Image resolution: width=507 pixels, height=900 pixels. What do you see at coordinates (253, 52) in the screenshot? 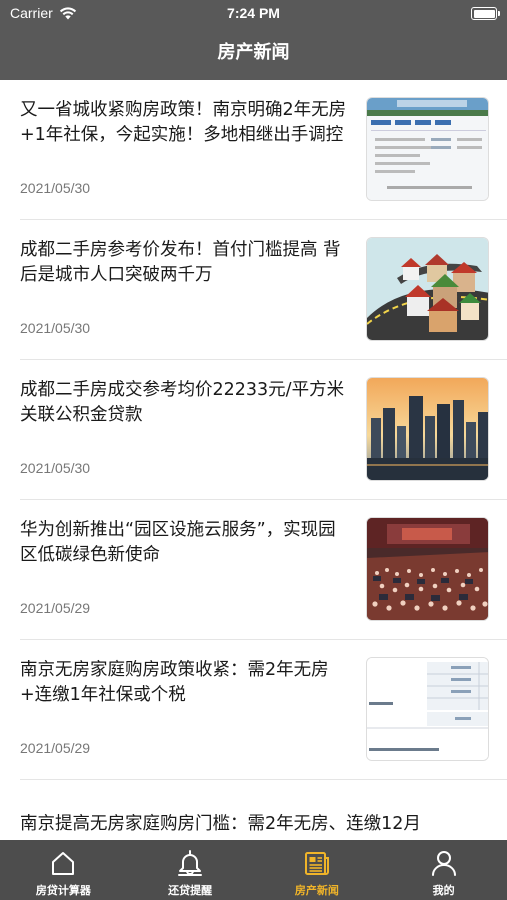
I see `page-title: 房产新闻` at bounding box center [253, 52].